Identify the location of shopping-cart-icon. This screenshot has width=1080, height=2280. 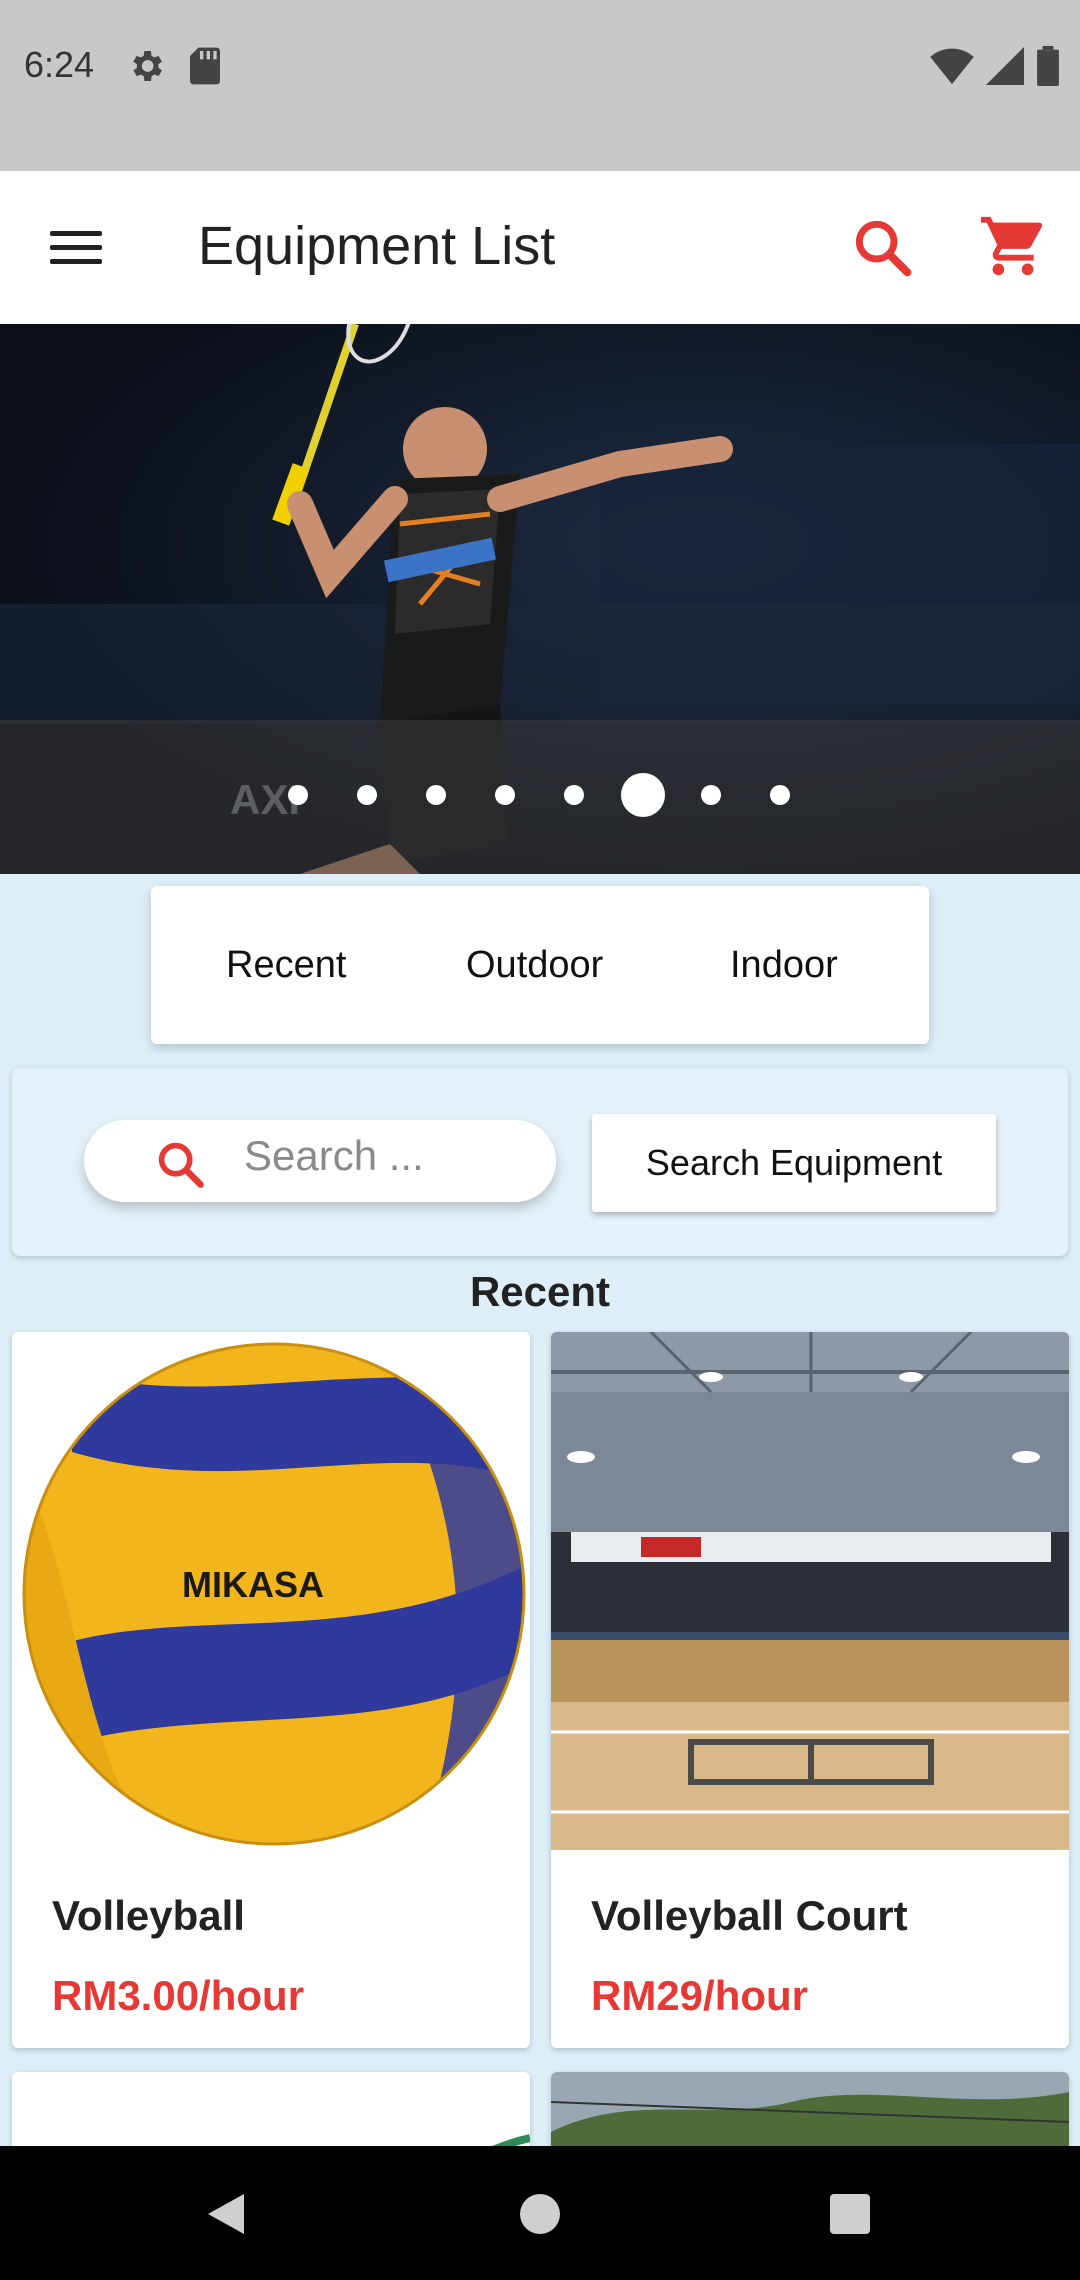
(1013, 246).